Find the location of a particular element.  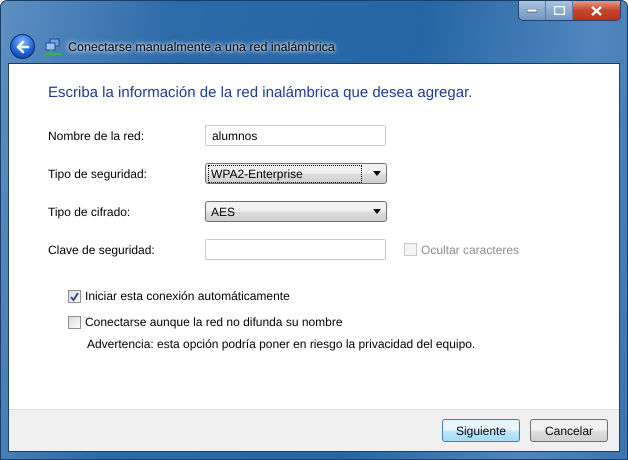

check-icon is located at coordinates (74, 296).